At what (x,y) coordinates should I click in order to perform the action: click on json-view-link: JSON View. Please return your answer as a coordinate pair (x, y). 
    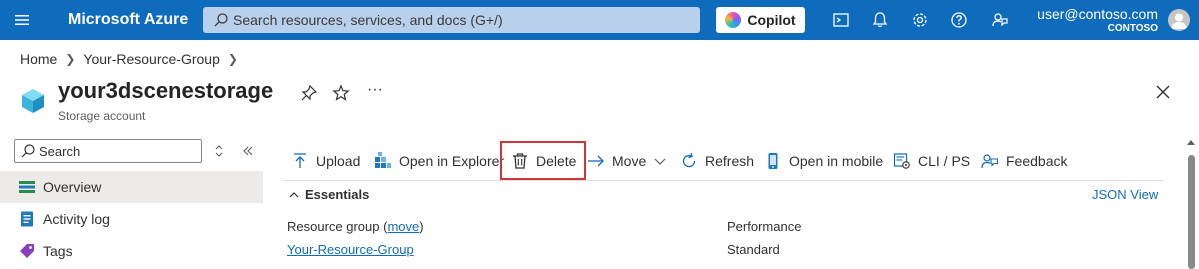
    Looking at the image, I should click on (1125, 194).